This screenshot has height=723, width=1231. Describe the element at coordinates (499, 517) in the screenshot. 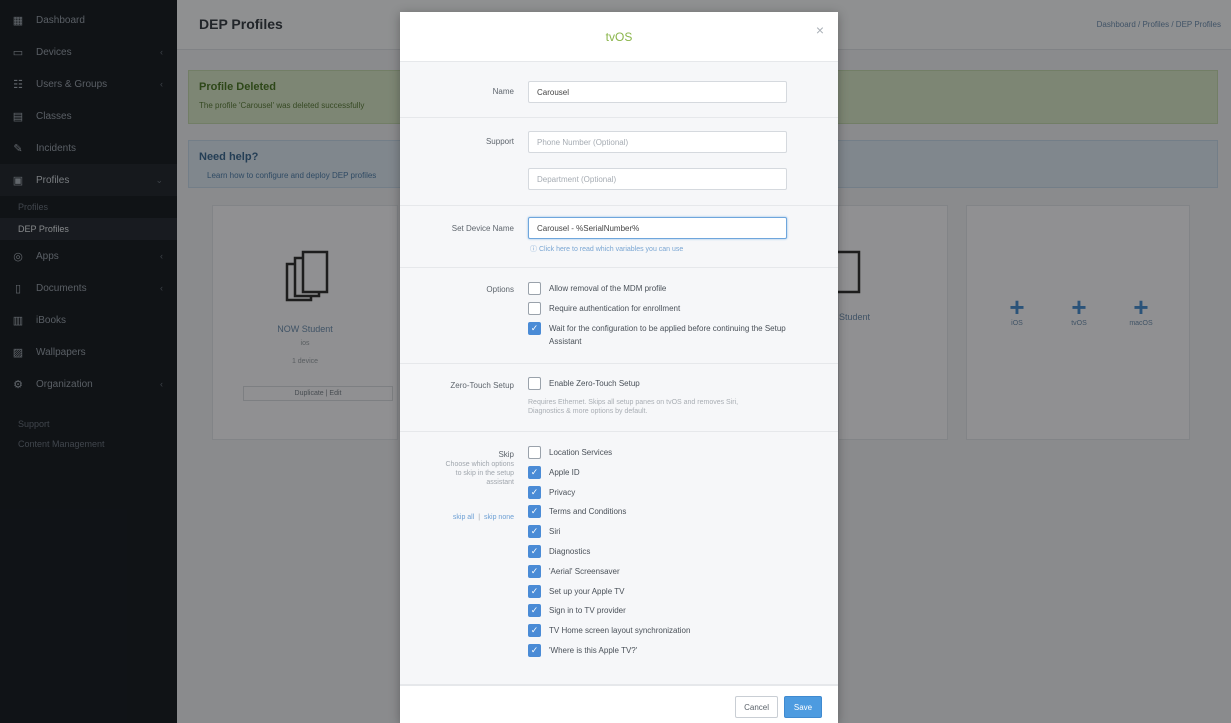

I see `skip-none-link: skip none` at that location.